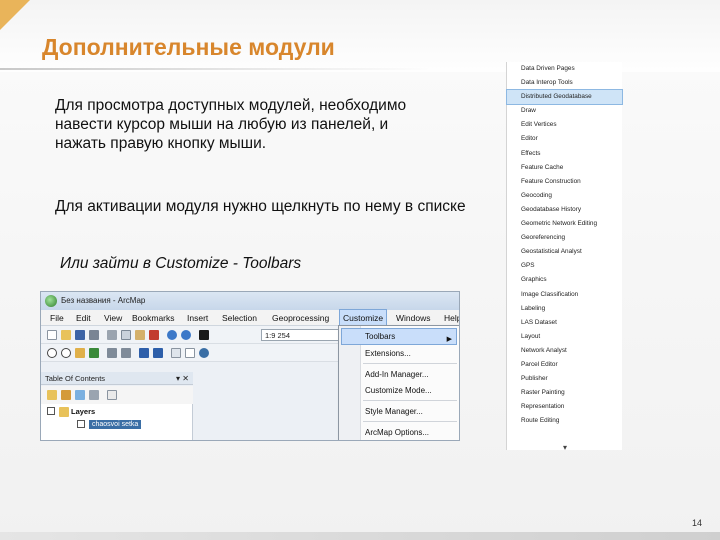 The height and width of the screenshot is (540, 720). What do you see at coordinates (239, 318) in the screenshot?
I see `menu-selection: Selection` at bounding box center [239, 318].